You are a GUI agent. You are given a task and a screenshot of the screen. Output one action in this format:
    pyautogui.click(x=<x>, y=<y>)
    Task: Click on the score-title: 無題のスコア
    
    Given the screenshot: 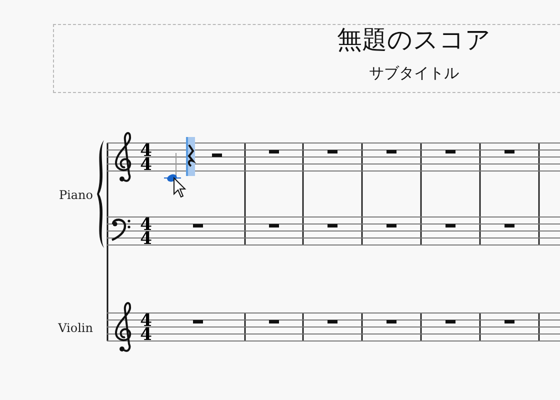 What is the action you would take?
    pyautogui.click(x=414, y=40)
    